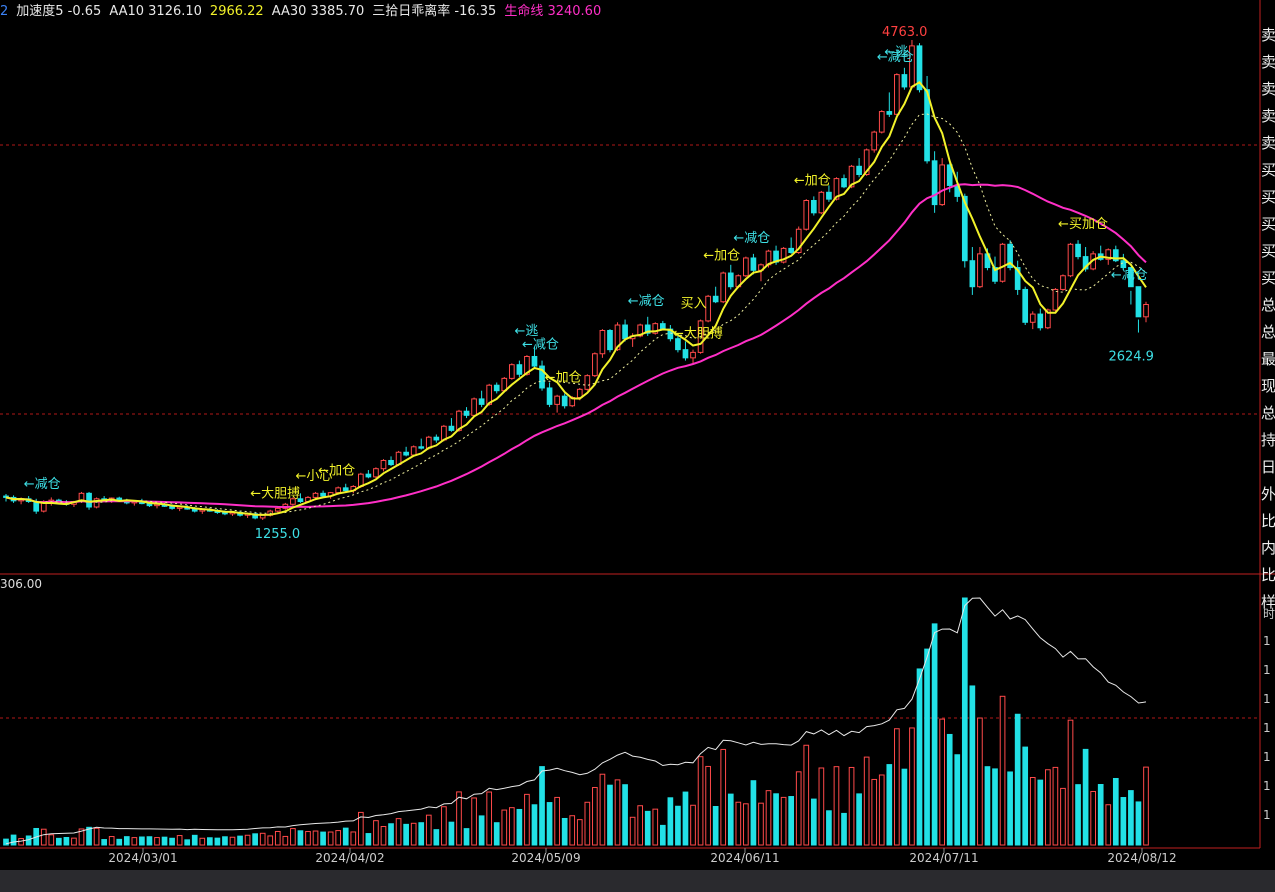 This screenshot has width=1275, height=892. Describe the element at coordinates (1268, 170) in the screenshot. I see `sidebar-row-5: 买` at that location.